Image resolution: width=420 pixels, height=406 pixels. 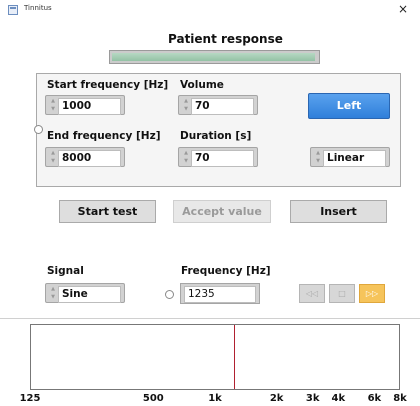 I want to click on frequency-value: 1235, so click(x=220, y=294).